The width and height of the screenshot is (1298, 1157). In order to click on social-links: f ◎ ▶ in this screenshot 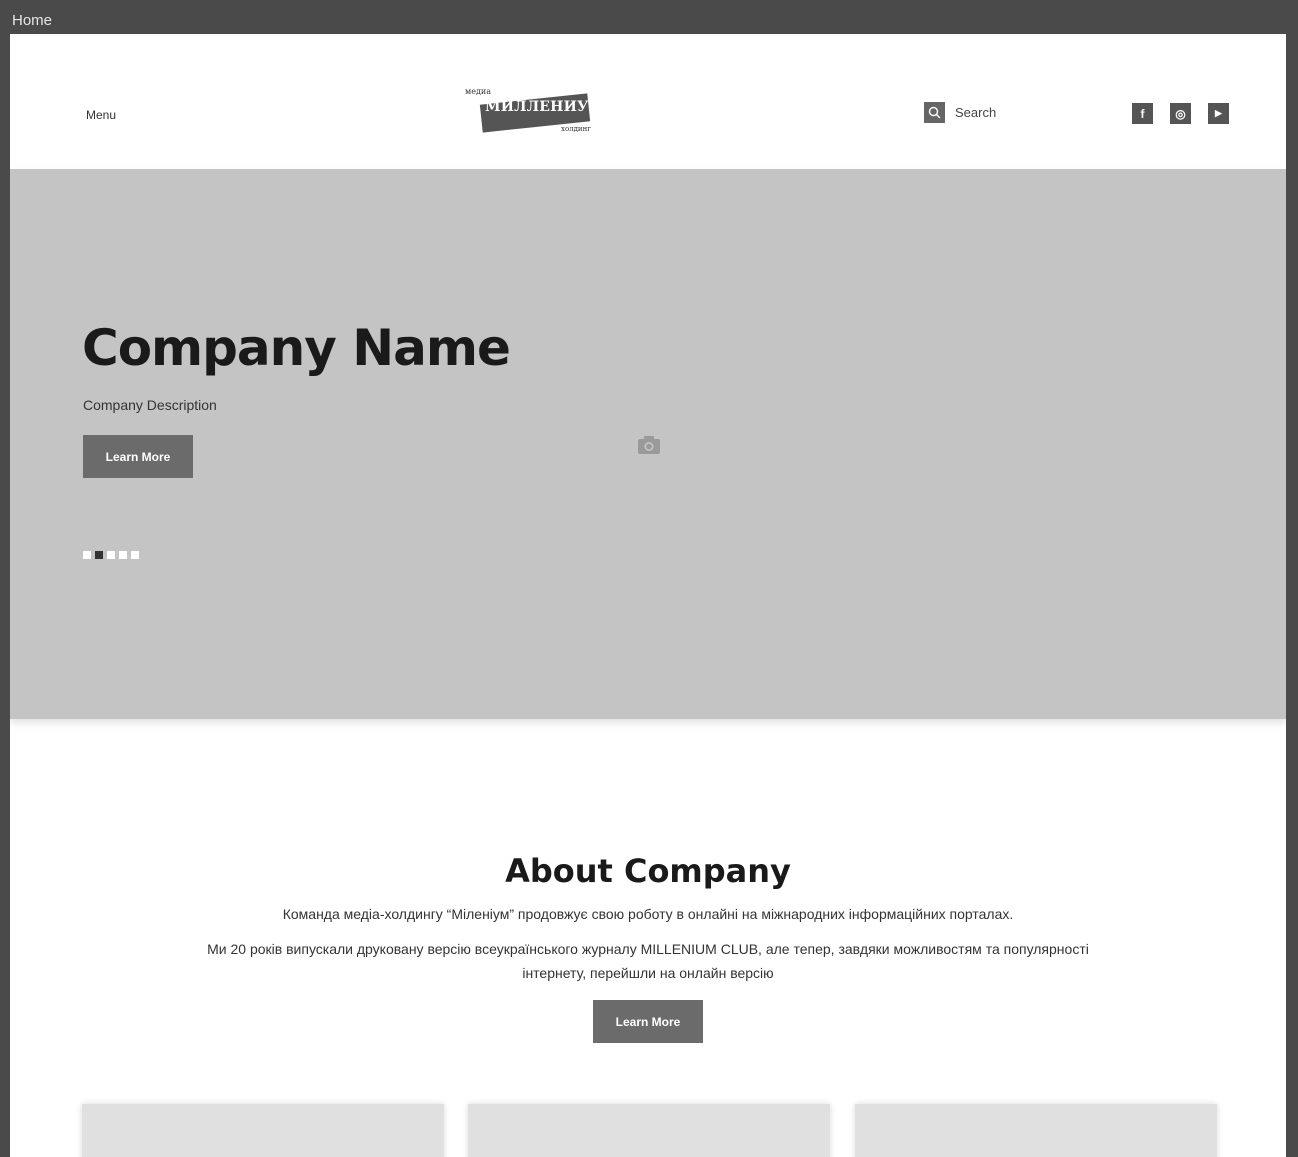, I will do `click(1180, 113)`.